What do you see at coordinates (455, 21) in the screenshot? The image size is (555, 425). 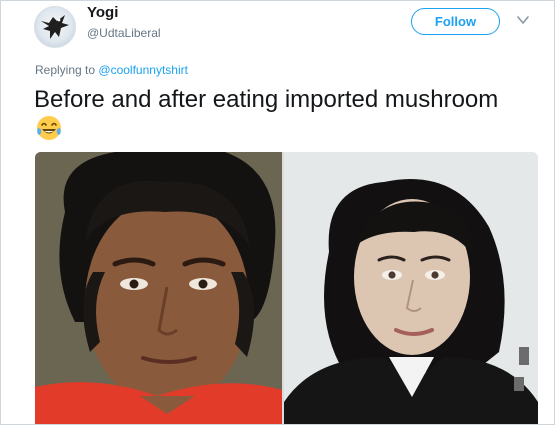 I see `follow-button: Follow` at bounding box center [455, 21].